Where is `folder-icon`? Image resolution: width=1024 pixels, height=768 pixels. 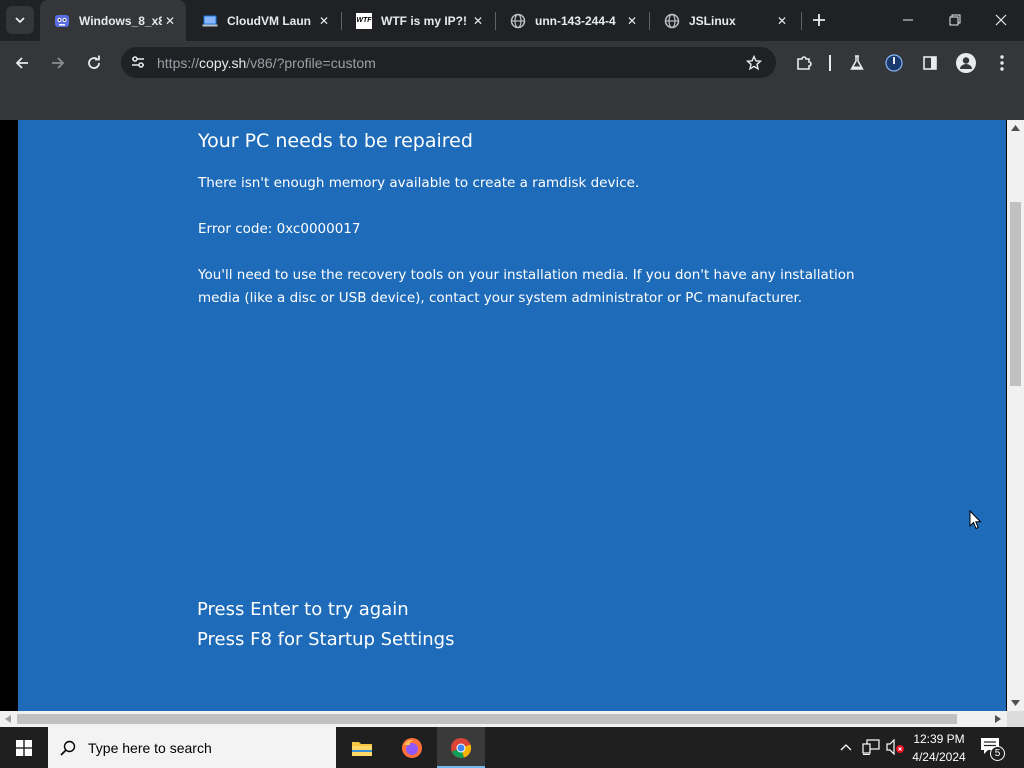
folder-icon is located at coordinates (362, 748).